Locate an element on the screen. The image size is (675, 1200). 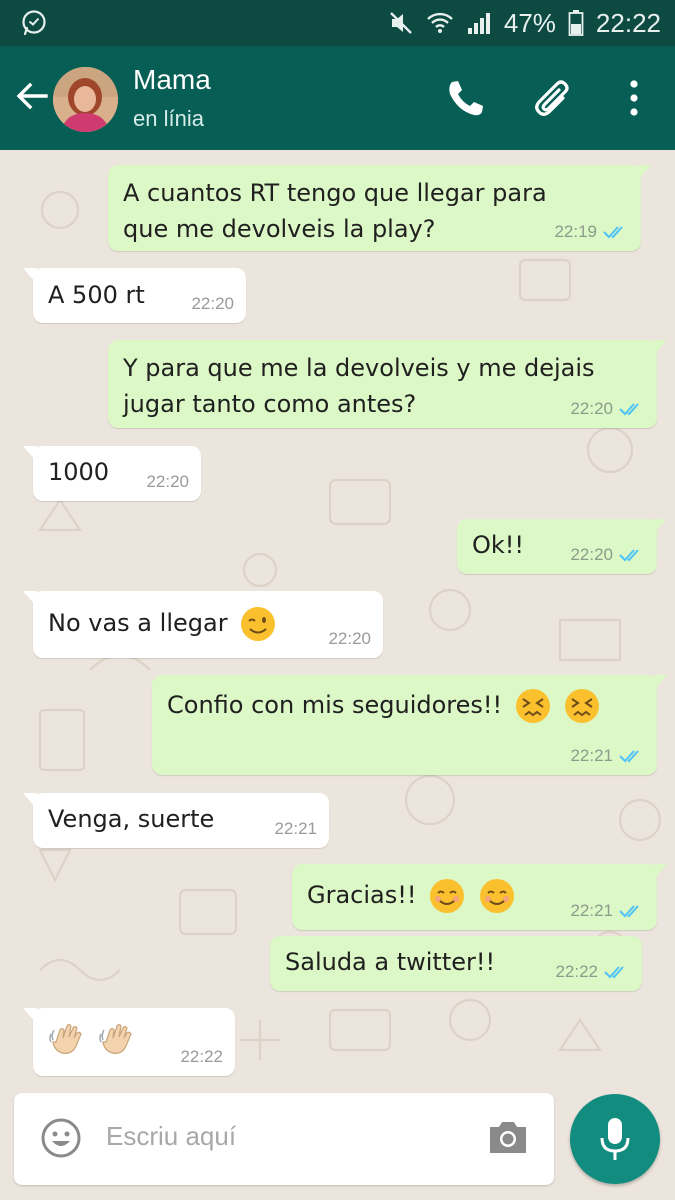
emoji-picker-icon is located at coordinates (61, 1138).